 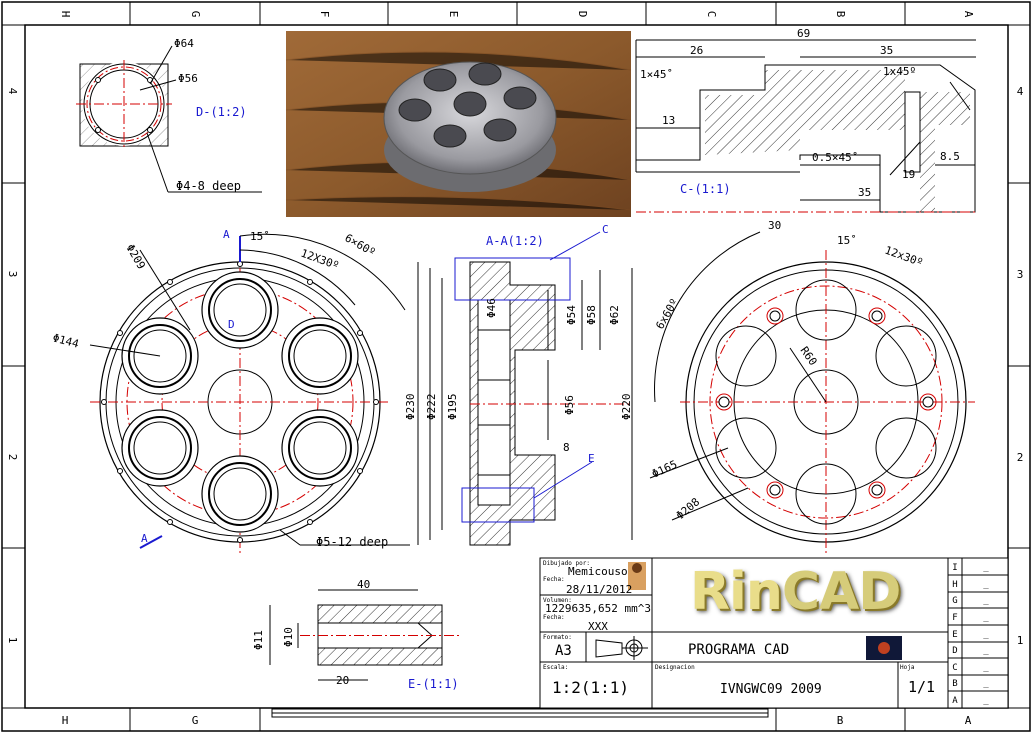 What do you see at coordinates (665, 469) in the screenshot?
I see `dim-dia165: Φ165` at bounding box center [665, 469].